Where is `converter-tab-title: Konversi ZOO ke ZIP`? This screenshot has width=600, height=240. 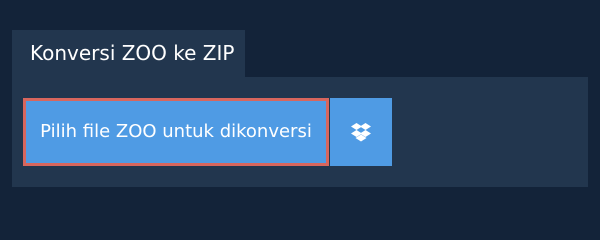
converter-tab-title: Konversi ZOO ke ZIP is located at coordinates (132, 53).